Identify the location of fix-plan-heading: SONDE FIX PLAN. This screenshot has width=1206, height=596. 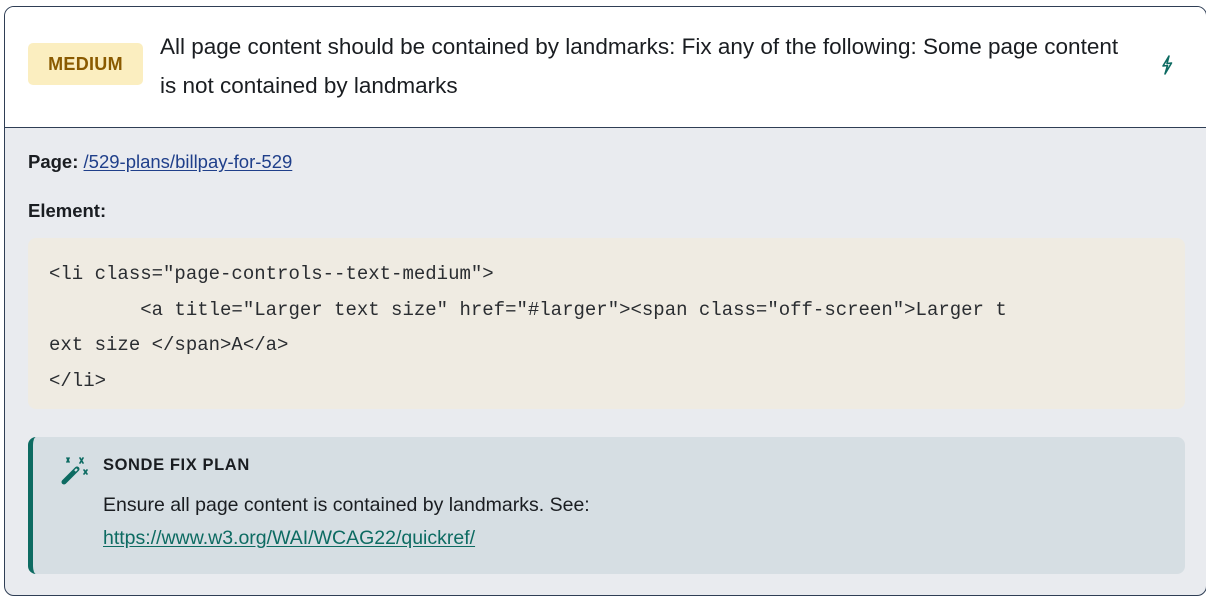
(176, 465).